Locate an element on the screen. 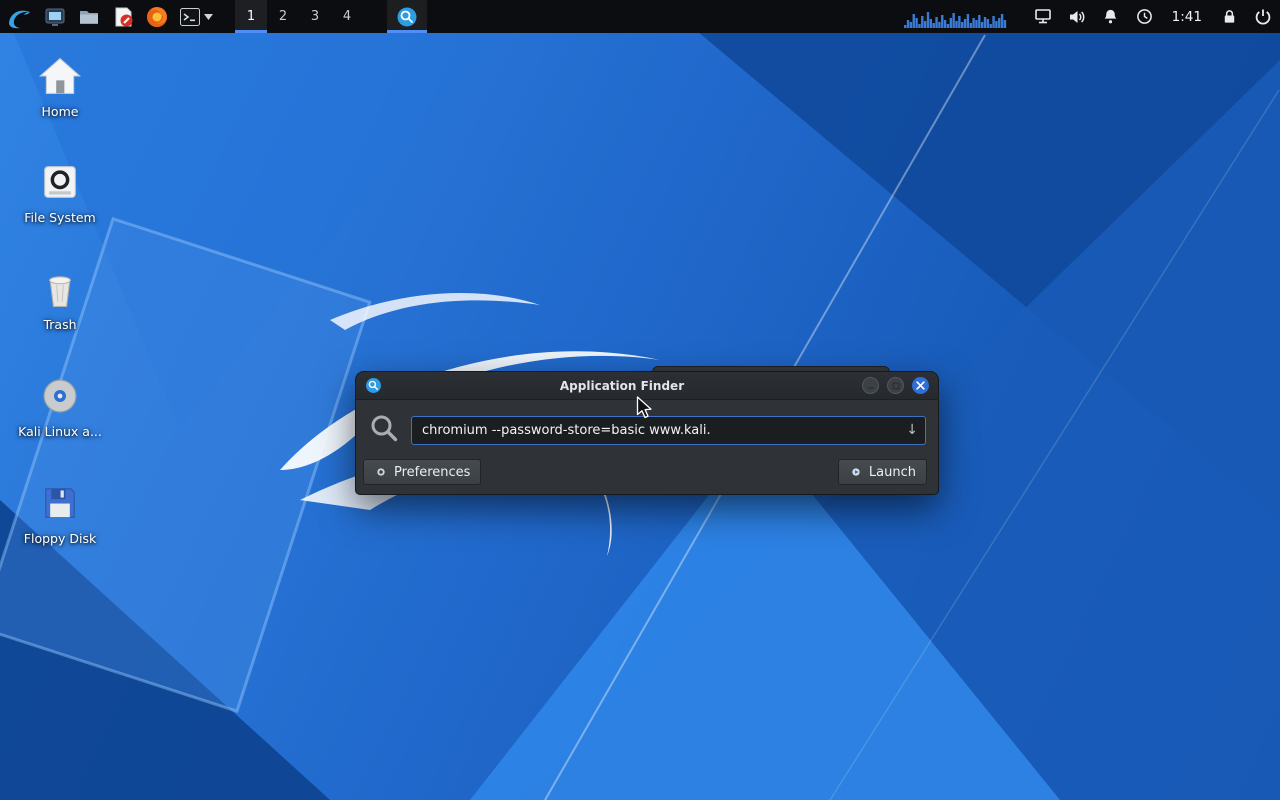 The image size is (1280, 800). minimize-button is located at coordinates (870, 385).